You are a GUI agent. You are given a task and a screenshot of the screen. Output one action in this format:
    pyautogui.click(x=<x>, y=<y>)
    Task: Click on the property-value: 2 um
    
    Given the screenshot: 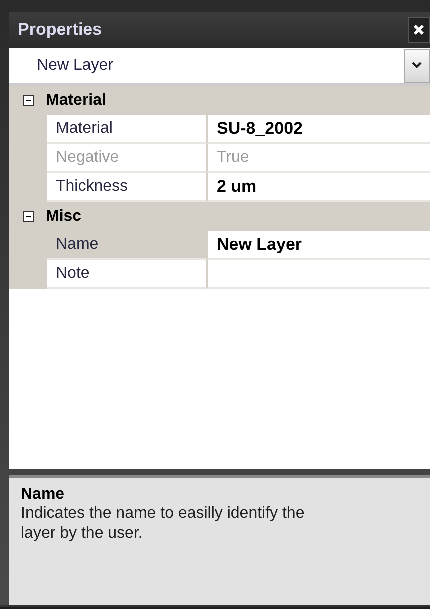 What is the action you would take?
    pyautogui.click(x=319, y=187)
    